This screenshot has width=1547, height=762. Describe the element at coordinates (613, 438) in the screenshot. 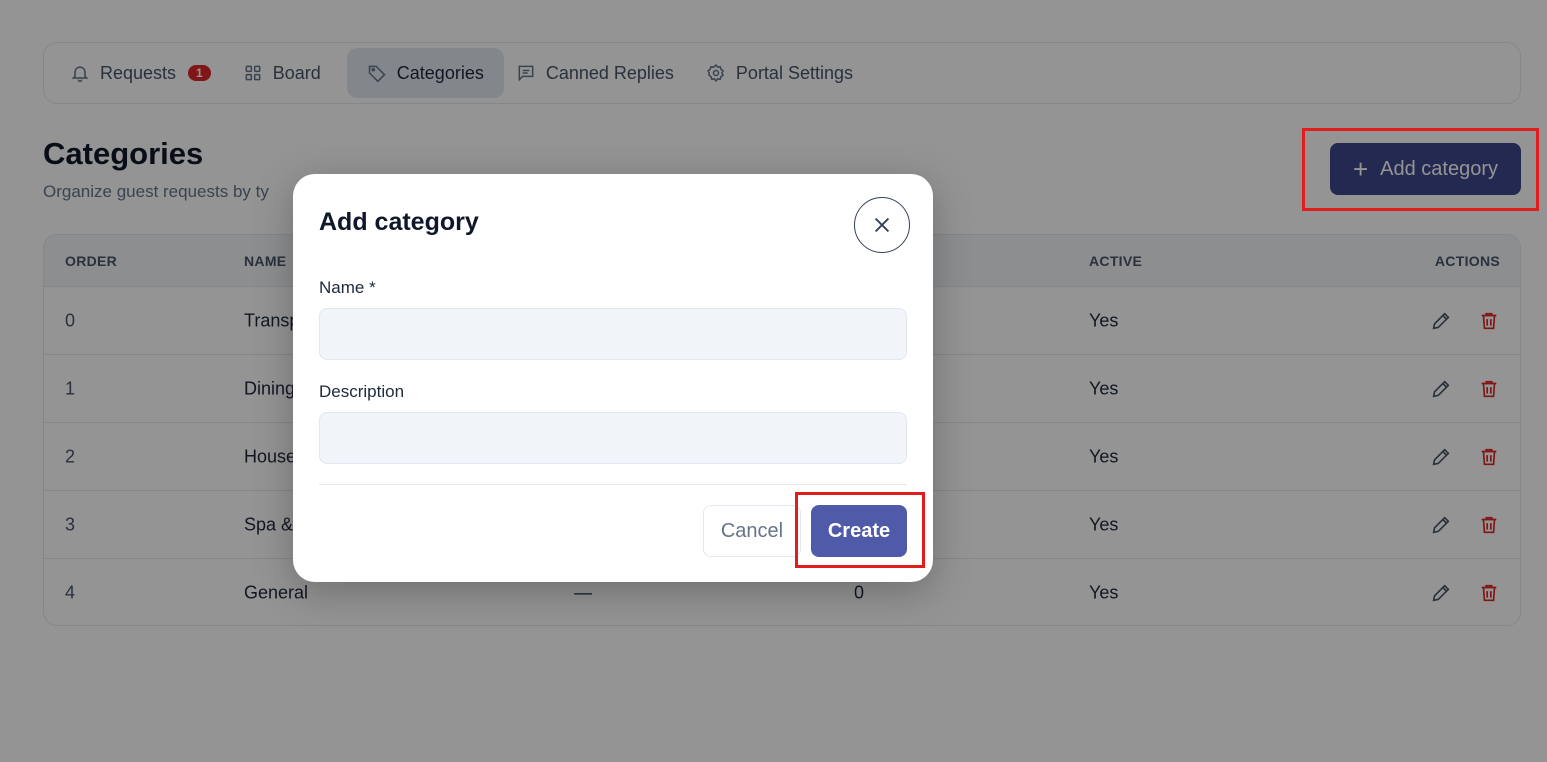

I see `description-input` at that location.